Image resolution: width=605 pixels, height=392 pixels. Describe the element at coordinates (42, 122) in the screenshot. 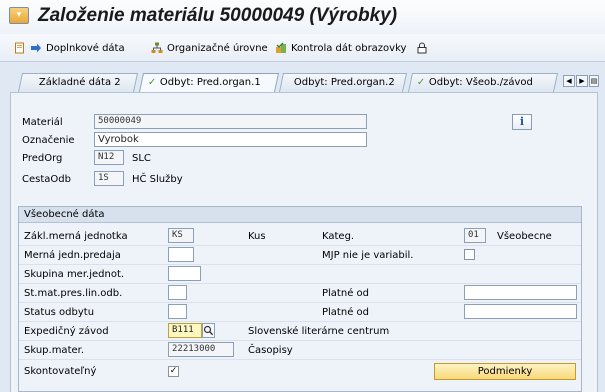

I see `material-label: Materiál` at that location.